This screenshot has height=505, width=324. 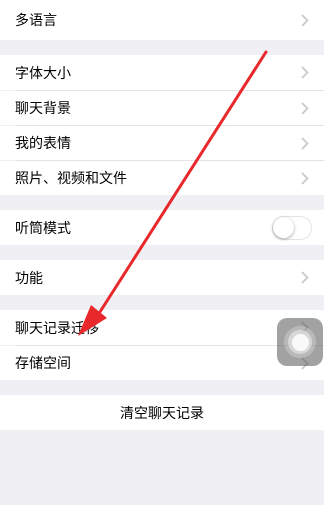 I want to click on settings-item-label: 功能, so click(x=29, y=278).